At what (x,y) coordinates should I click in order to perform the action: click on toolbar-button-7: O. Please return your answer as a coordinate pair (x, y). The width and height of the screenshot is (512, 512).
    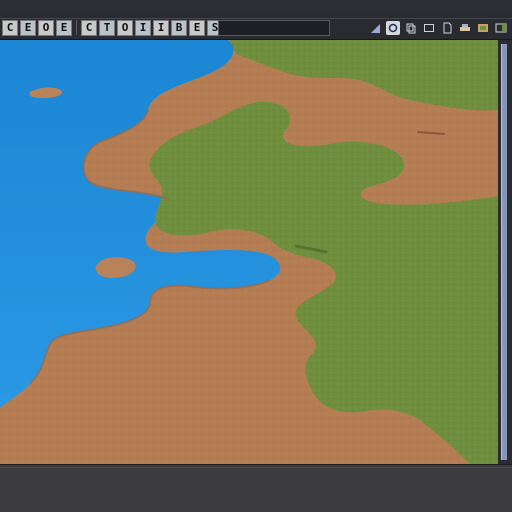
    Looking at the image, I should click on (125, 27).